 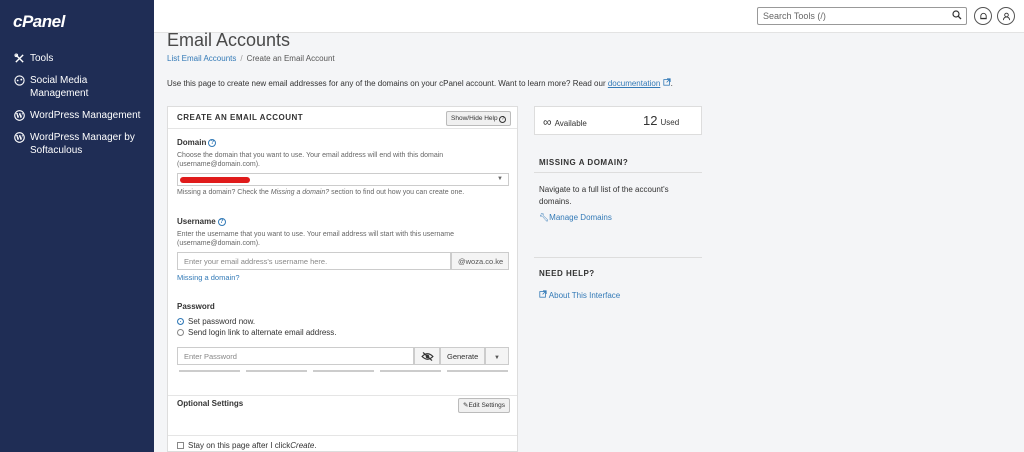 I want to click on intro-end: ., so click(x=671, y=83).